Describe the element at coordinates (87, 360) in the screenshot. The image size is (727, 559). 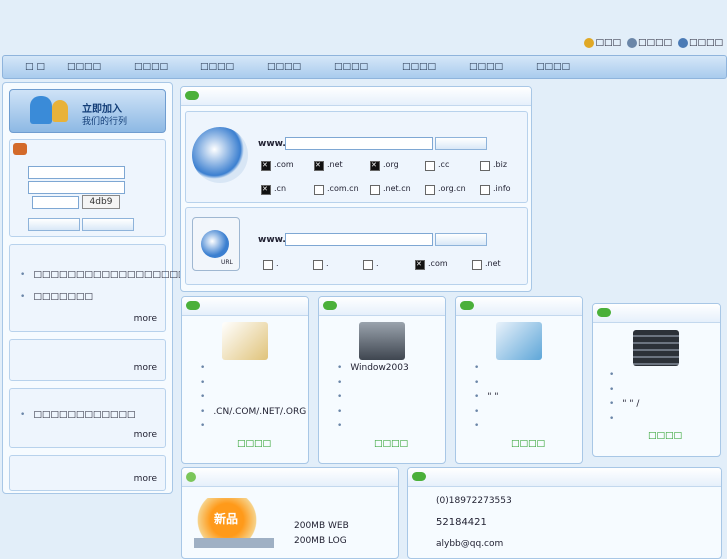
I see `news-box-2: more` at that location.